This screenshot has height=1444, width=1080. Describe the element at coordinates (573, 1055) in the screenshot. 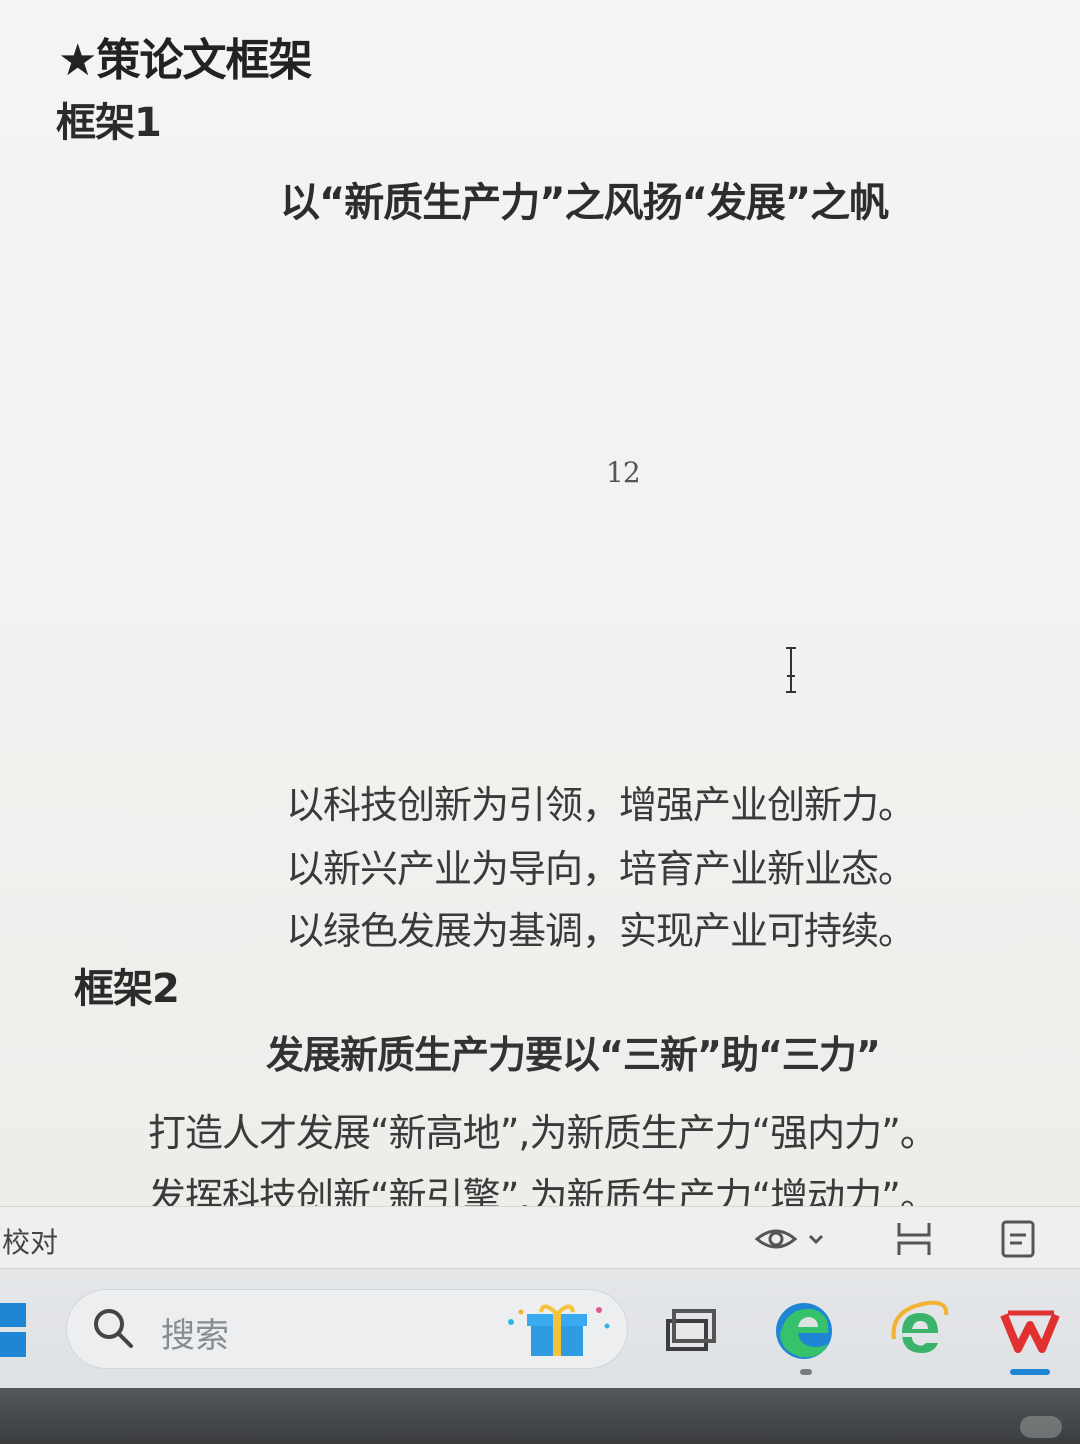

I see `frame2-title: 发展新质生产力要以“三新”助“三力”` at that location.